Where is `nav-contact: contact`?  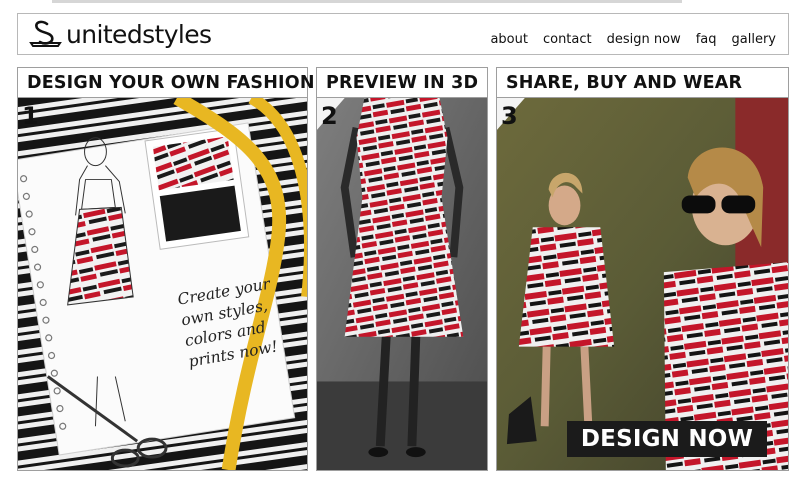
nav-contact: contact is located at coordinates (567, 39).